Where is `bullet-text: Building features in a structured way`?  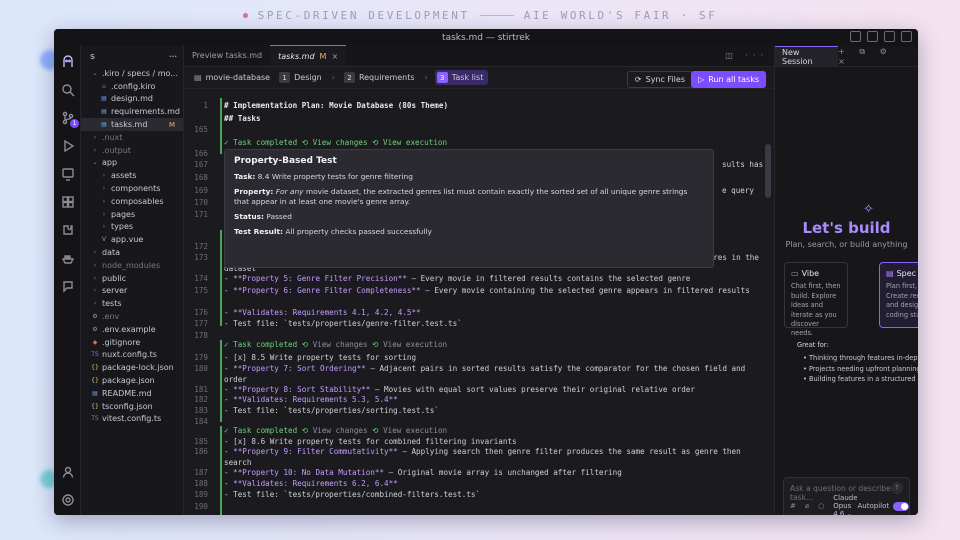
bullet-text: Building features in a structured way is located at coordinates (863, 379).